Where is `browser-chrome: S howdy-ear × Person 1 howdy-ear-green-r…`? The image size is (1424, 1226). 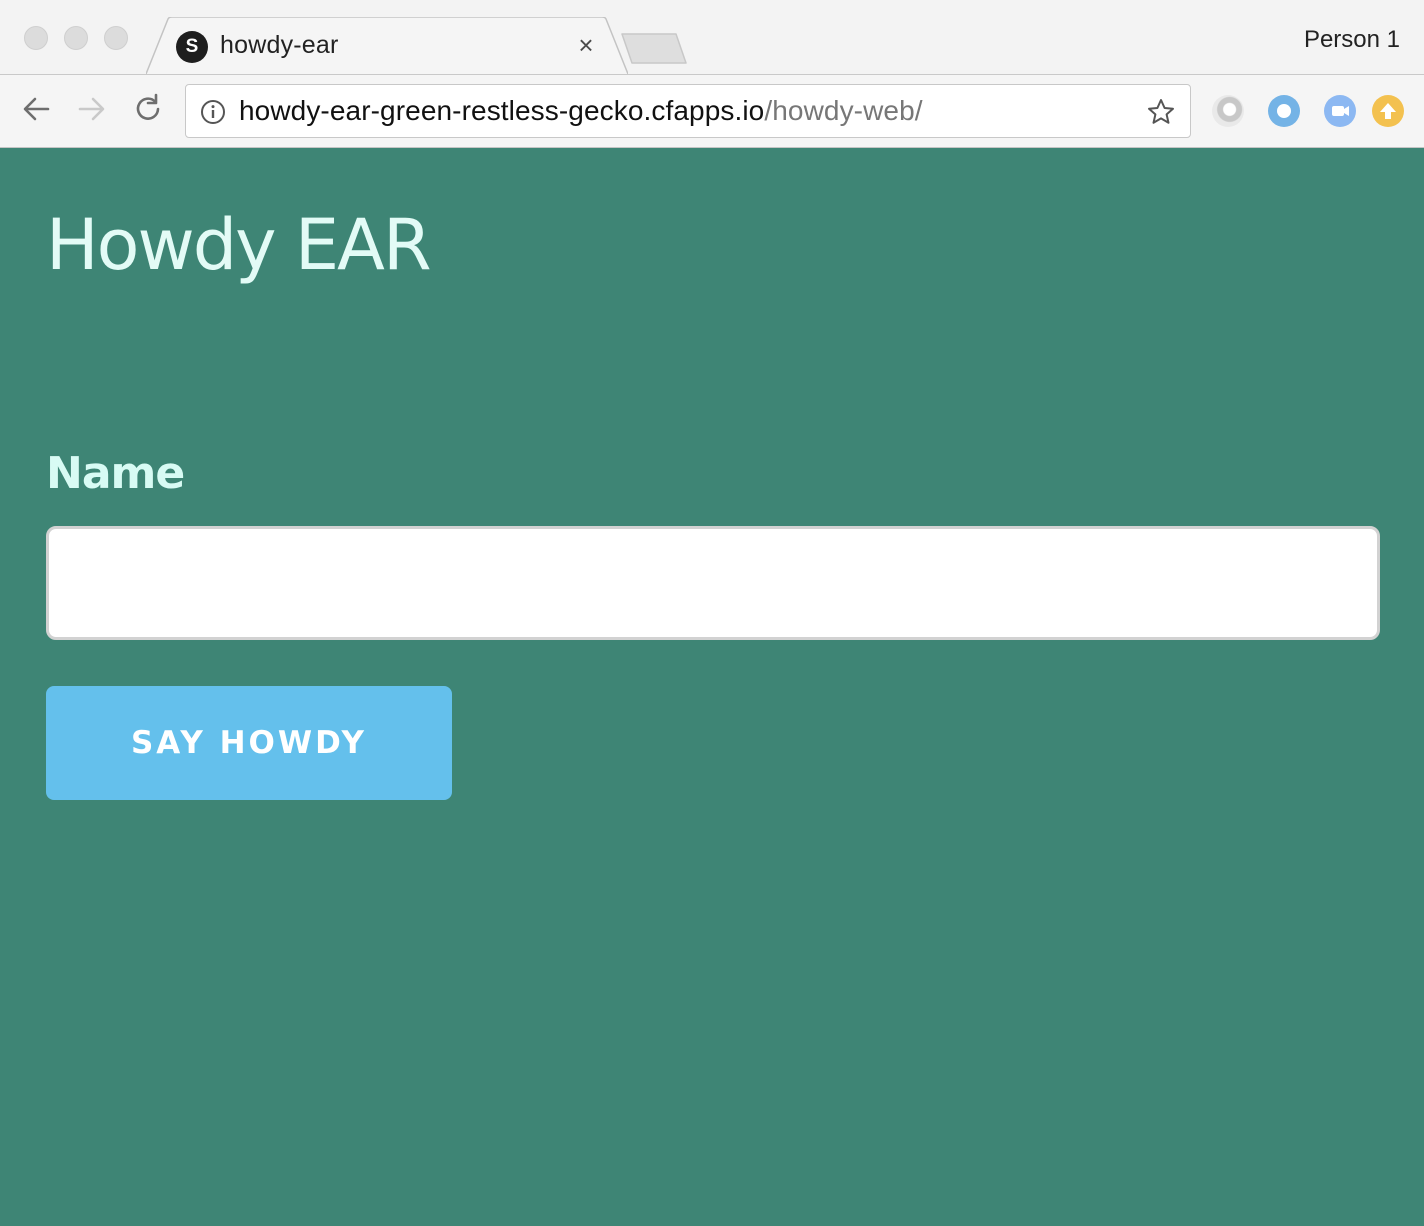 browser-chrome: S howdy-ear × Person 1 howdy-ear-green-r… is located at coordinates (712, 74).